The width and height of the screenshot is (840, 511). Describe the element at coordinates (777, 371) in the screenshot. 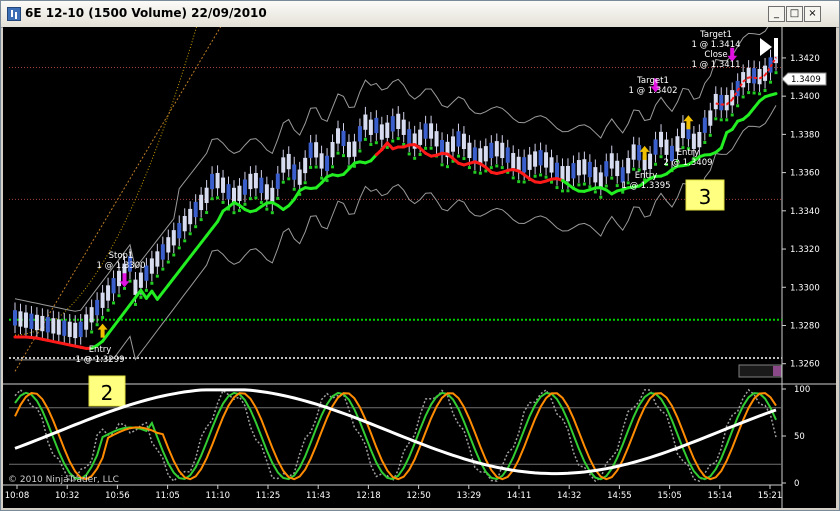

I see `scroll-thumb` at that location.